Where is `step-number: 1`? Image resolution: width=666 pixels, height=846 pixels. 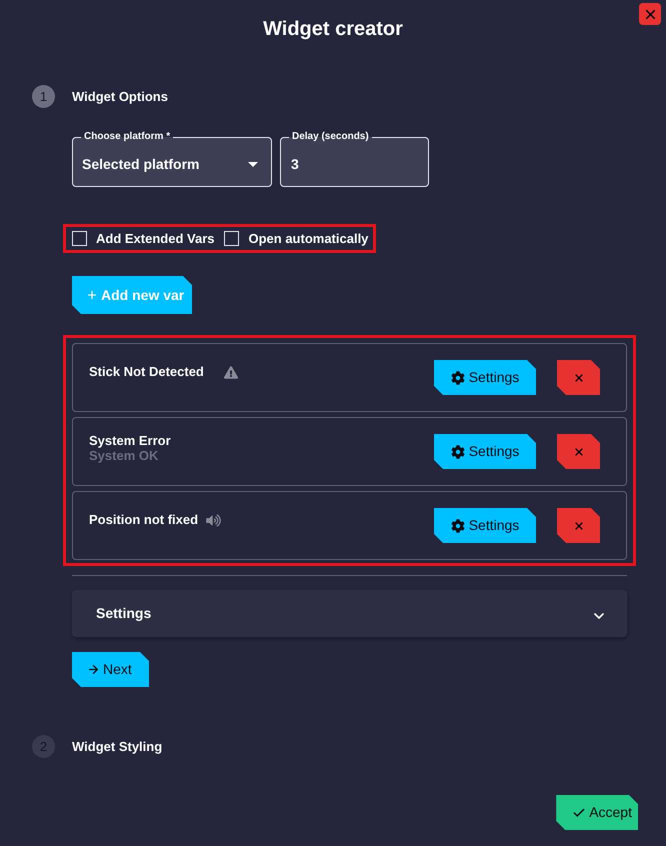
step-number: 1 is located at coordinates (43, 96).